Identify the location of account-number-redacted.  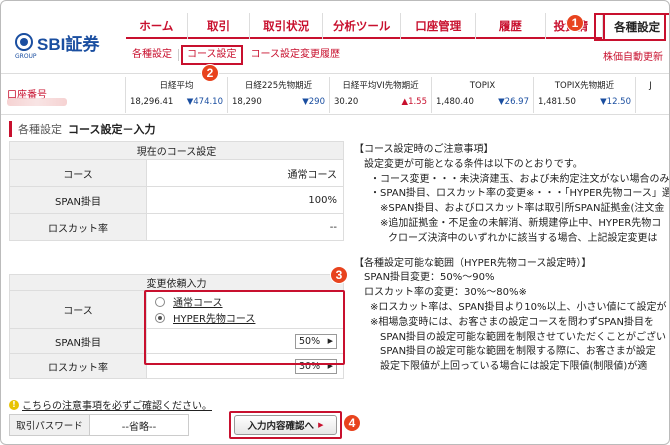
(37, 102).